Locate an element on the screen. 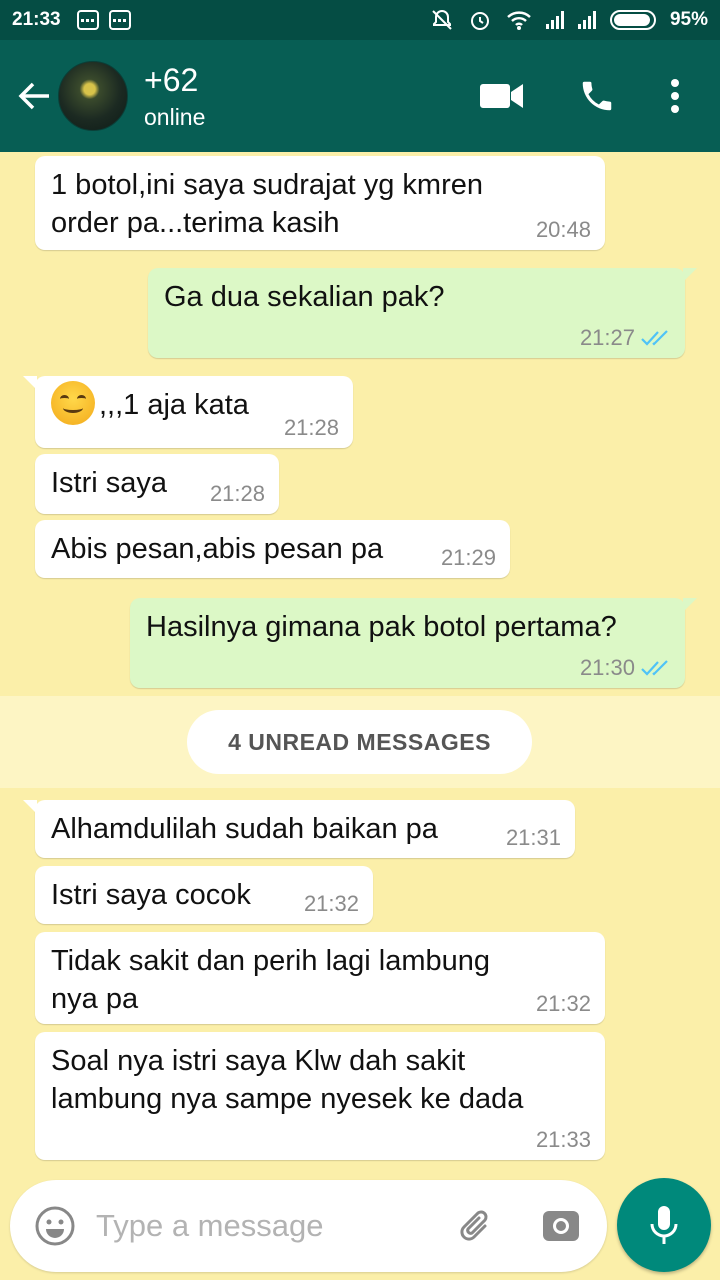 This screenshot has height=1280, width=720. camera-icon is located at coordinates (561, 1226).